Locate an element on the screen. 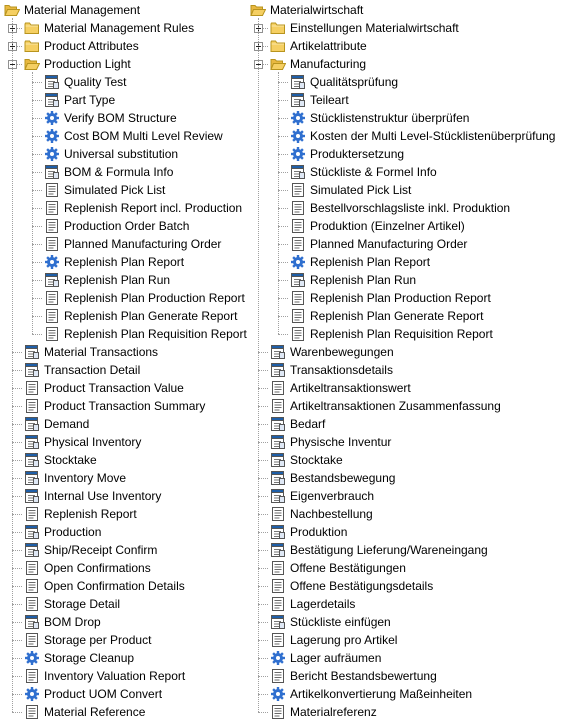 Image resolution: width=567 pixels, height=724 pixels. tree-item-bom-drop: BOM Drop is located at coordinates (62, 622).